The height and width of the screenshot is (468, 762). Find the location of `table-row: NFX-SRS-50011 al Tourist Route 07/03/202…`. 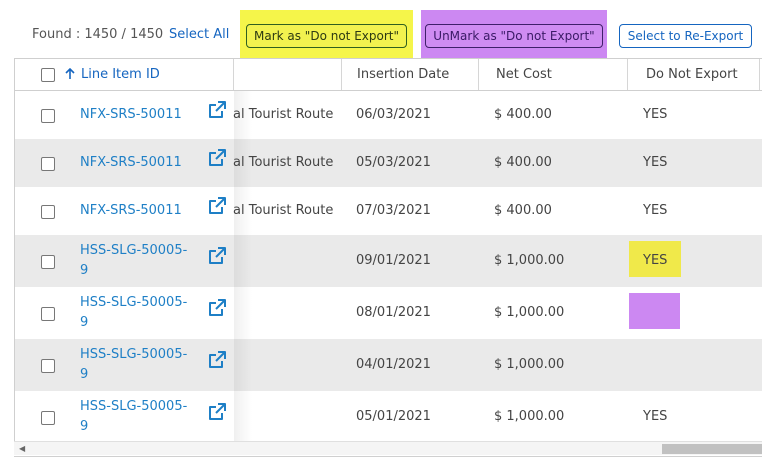

table-row: NFX-SRS-50011 al Tourist Route 07/03/202… is located at coordinates (388, 211).